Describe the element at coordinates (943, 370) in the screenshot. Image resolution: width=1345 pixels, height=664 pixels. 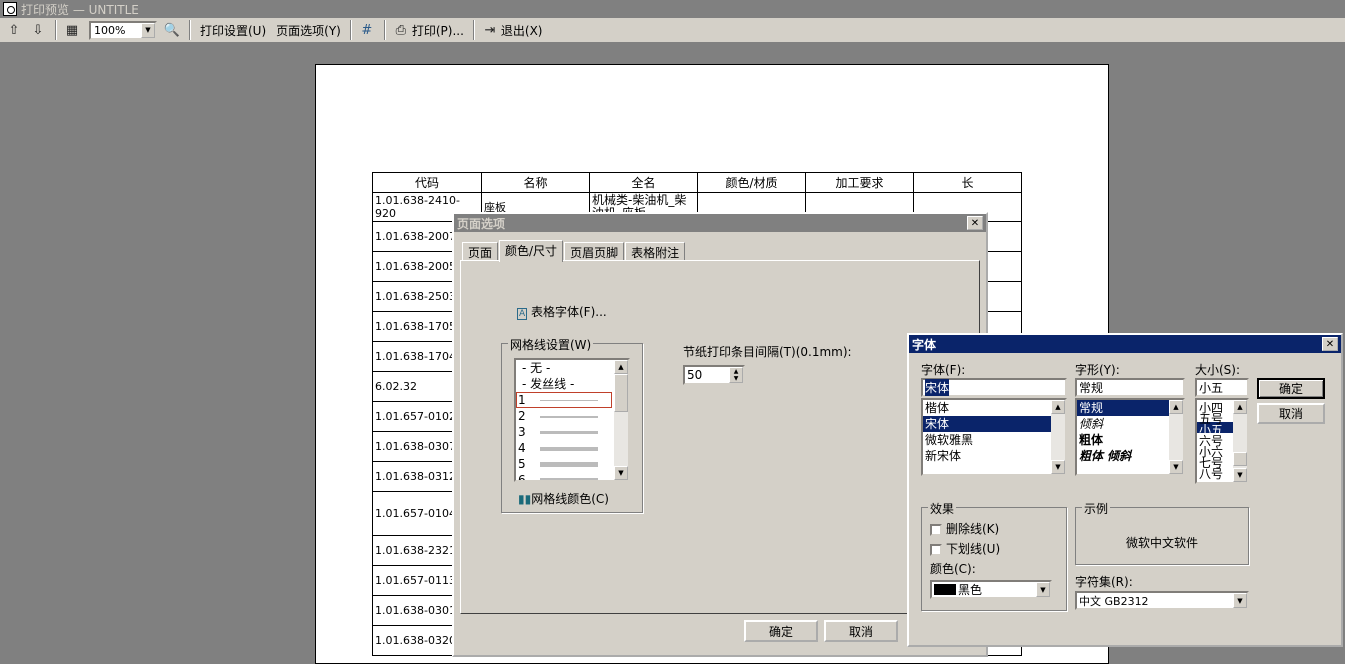
I see `font-label: 字体(F):` at that location.